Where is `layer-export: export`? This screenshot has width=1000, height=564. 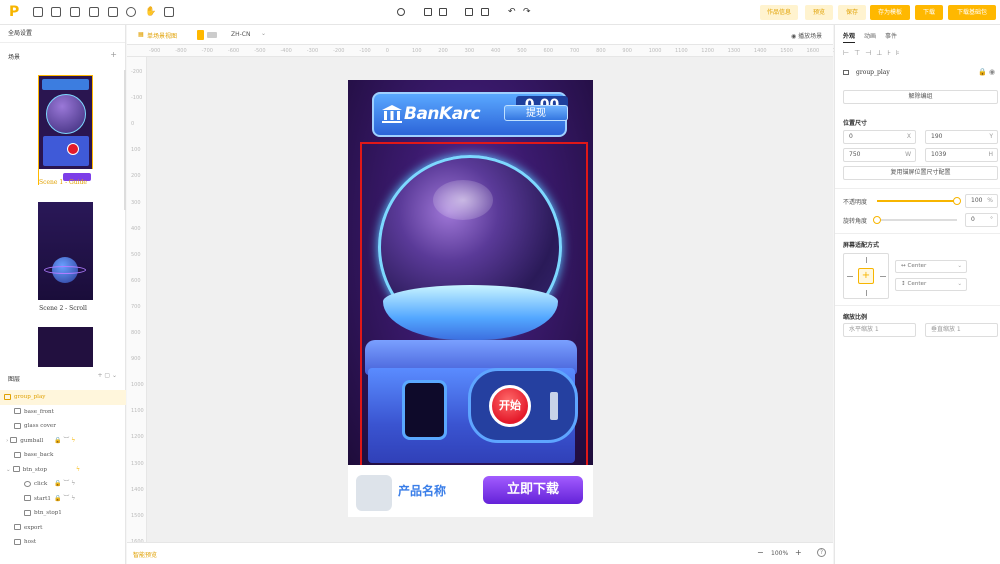 layer-export: export is located at coordinates (63, 528).